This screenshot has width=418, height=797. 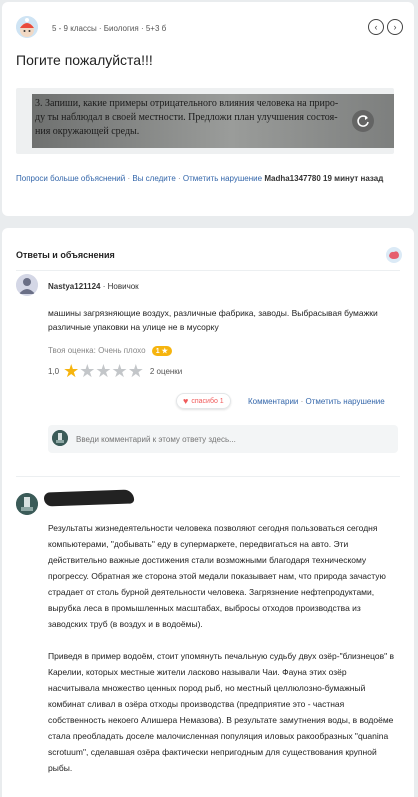 I want to click on question-author-avatar, so click(x=27, y=27).